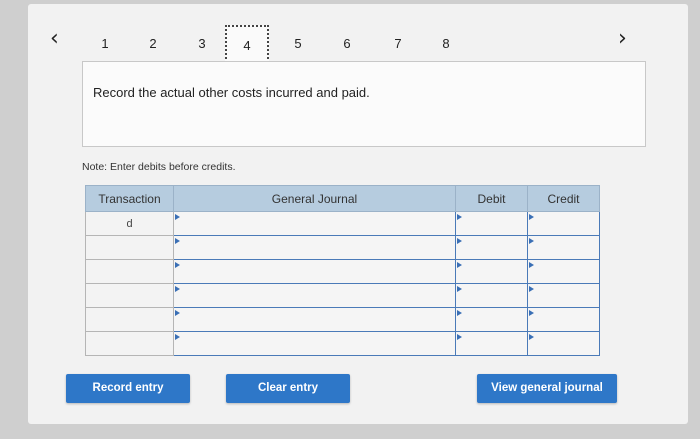 This screenshot has height=439, width=700. What do you see at coordinates (547, 388) in the screenshot?
I see `view-general-journal-button: View general journal` at bounding box center [547, 388].